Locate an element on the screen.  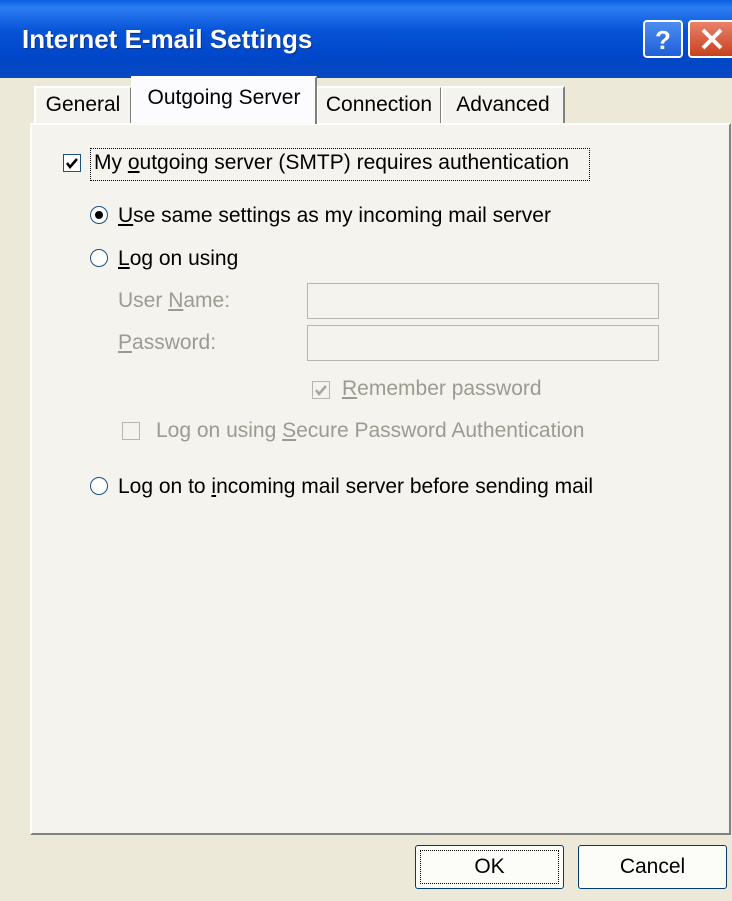
log-on-using-label: Log on using is located at coordinates (178, 259).